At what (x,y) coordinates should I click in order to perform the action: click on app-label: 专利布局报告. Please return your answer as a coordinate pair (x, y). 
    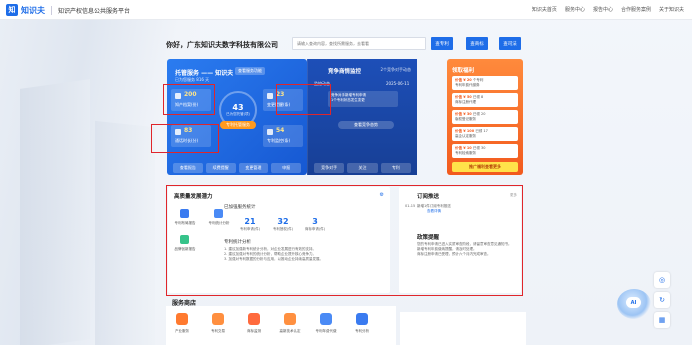
    Looking at the image, I should click on (185, 223).